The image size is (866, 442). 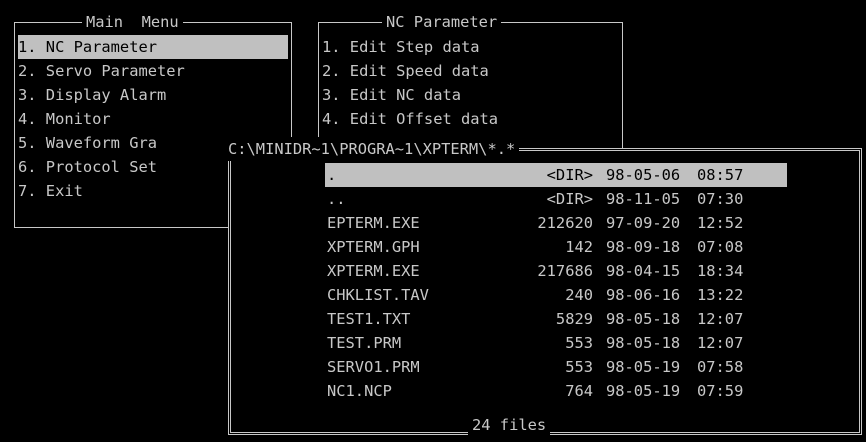 What do you see at coordinates (720, 175) in the screenshot?
I see `file-time: 08:57` at bounding box center [720, 175].